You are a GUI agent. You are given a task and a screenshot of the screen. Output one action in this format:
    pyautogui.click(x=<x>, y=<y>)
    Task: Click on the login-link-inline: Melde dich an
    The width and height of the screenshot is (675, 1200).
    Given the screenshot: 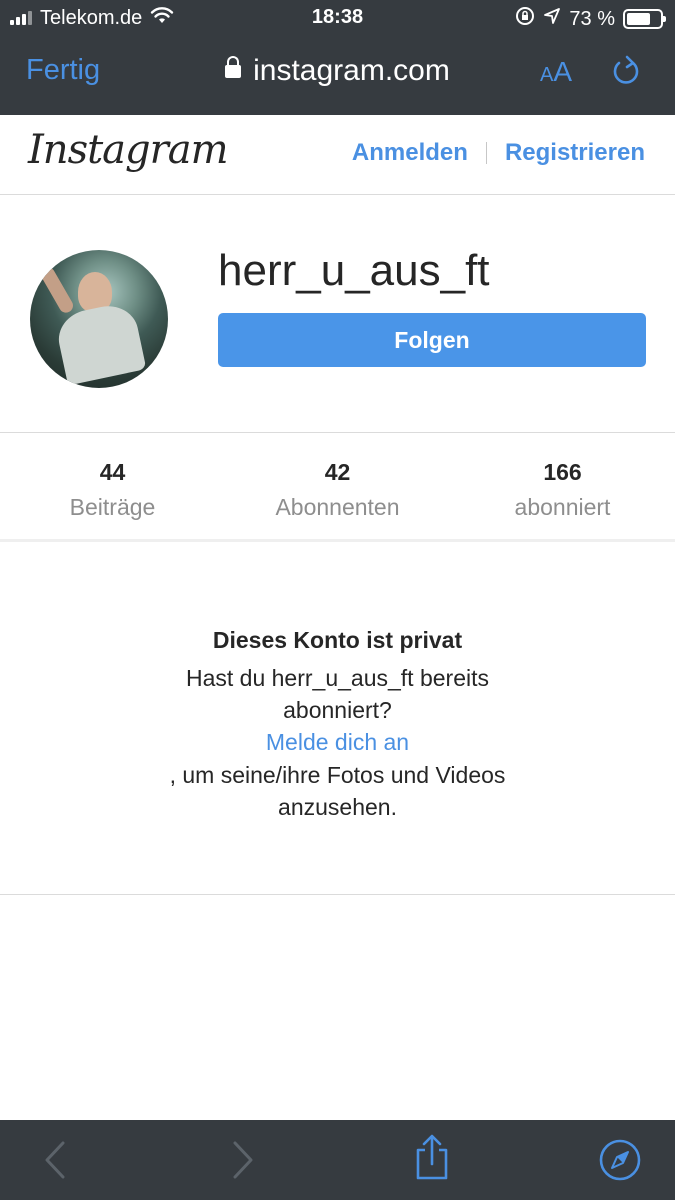 What is the action you would take?
    pyautogui.click(x=337, y=742)
    